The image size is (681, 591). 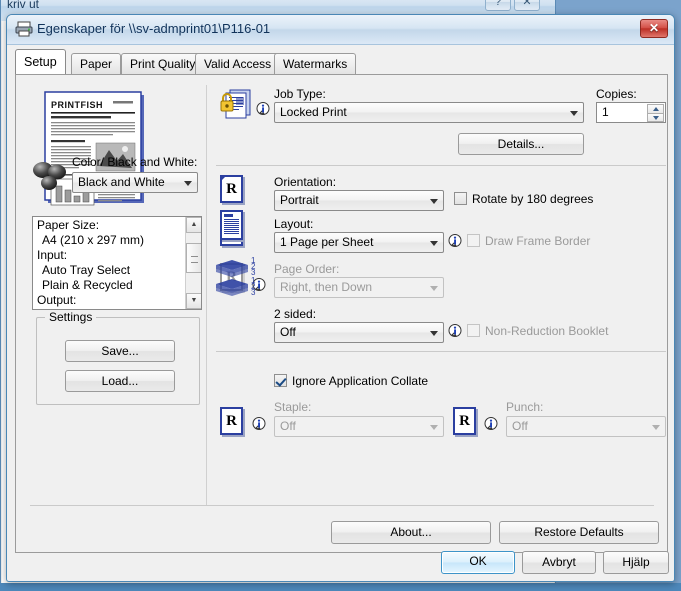 I want to click on dialog-footer: OK Avbryt Hjälp, so click(x=340, y=562).